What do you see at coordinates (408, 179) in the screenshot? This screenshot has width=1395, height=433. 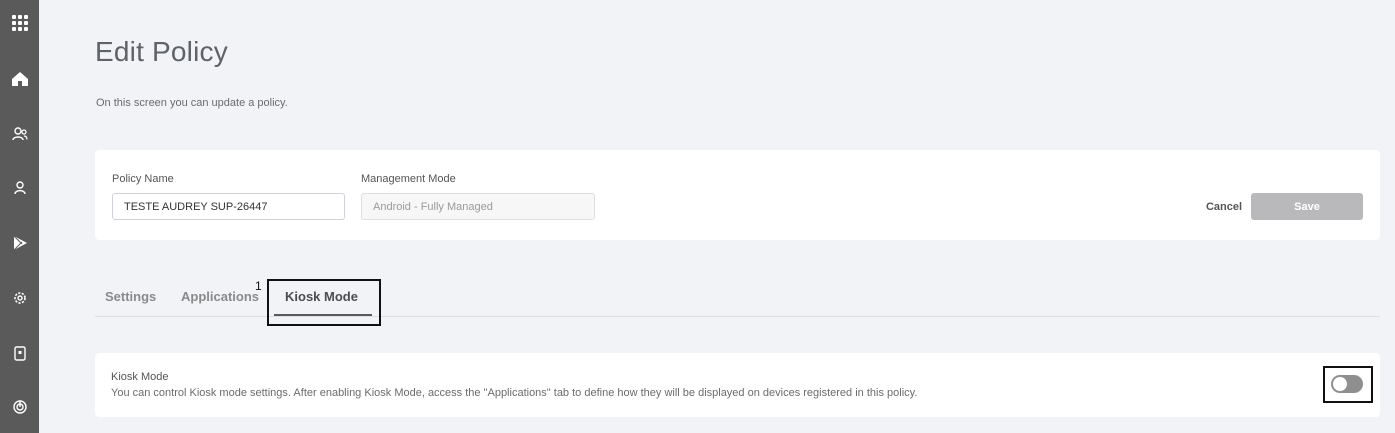 I see `management-mode-label: Management Mode` at bounding box center [408, 179].